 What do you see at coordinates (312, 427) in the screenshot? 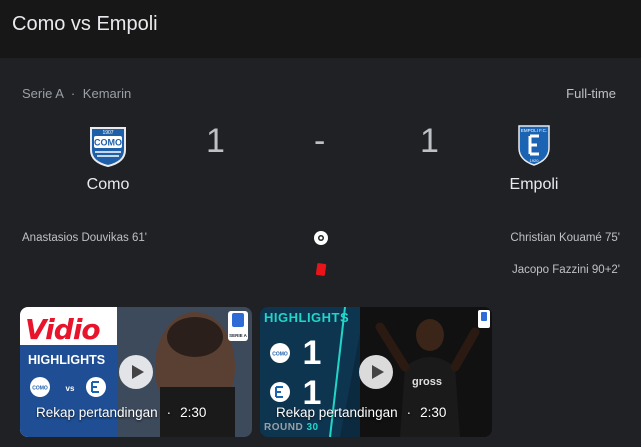
I see `round-number: 30` at bounding box center [312, 427].